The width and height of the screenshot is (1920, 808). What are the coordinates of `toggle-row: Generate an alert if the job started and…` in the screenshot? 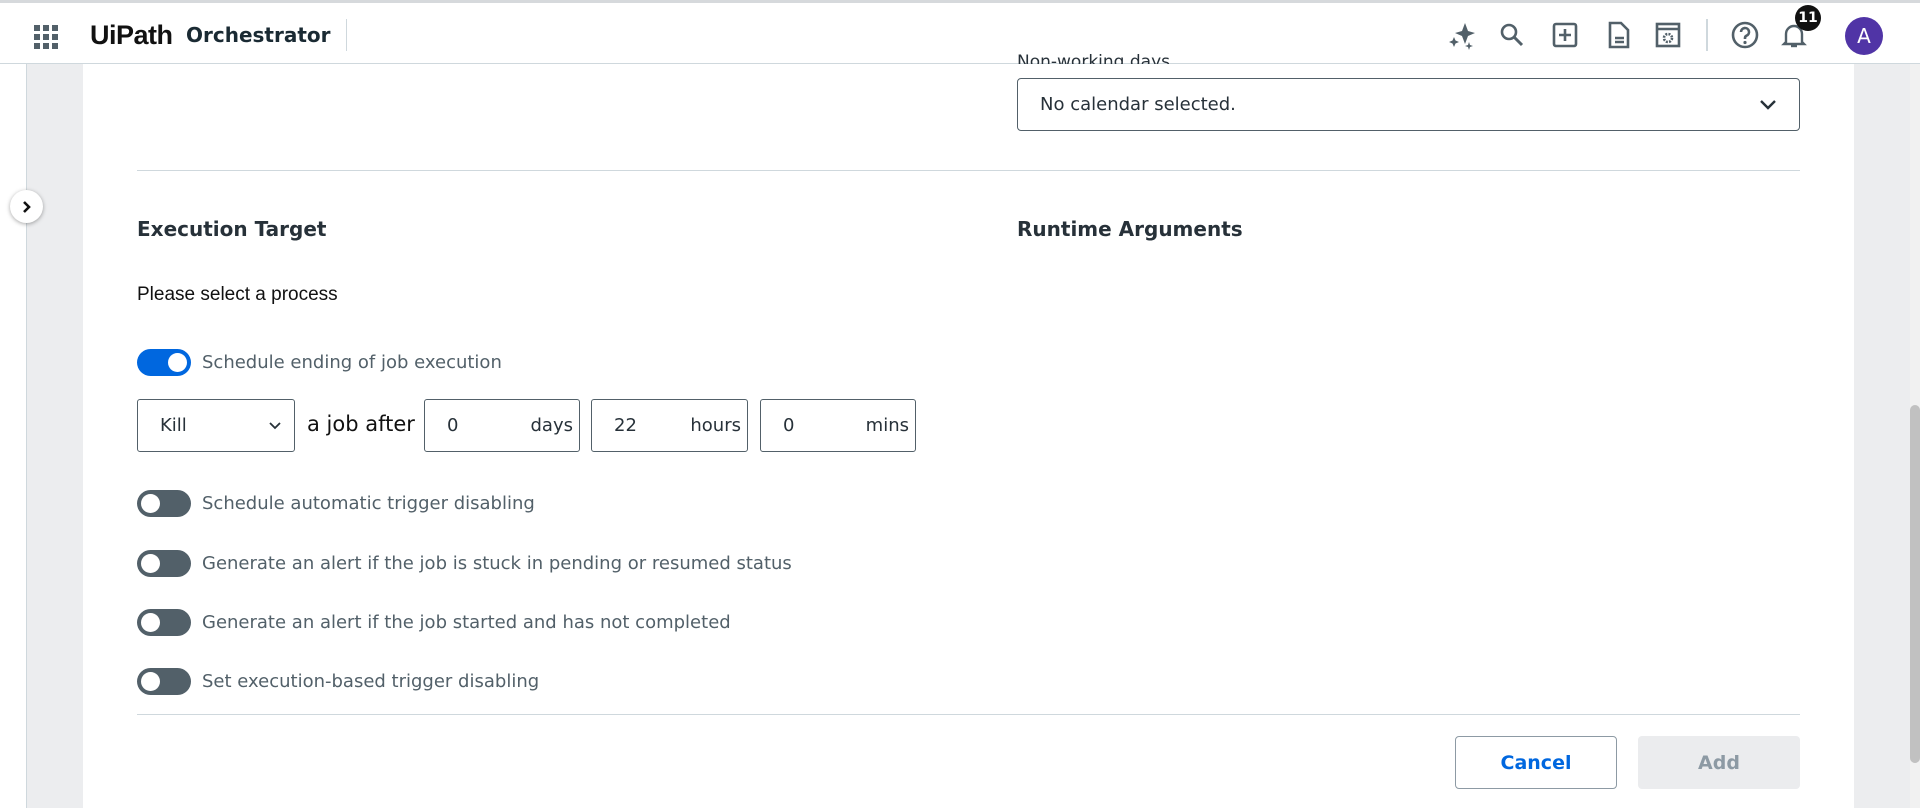 It's located at (434, 622).